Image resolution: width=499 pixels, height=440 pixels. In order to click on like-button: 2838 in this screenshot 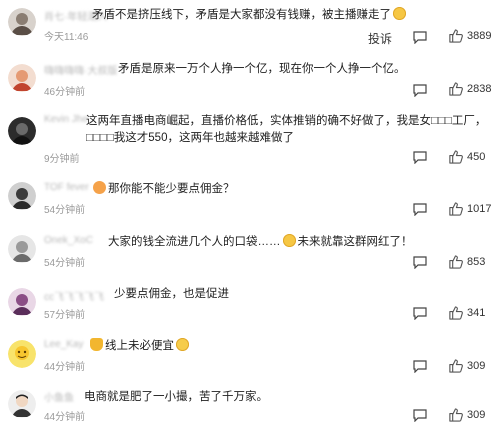, I will do `click(469, 88)`.